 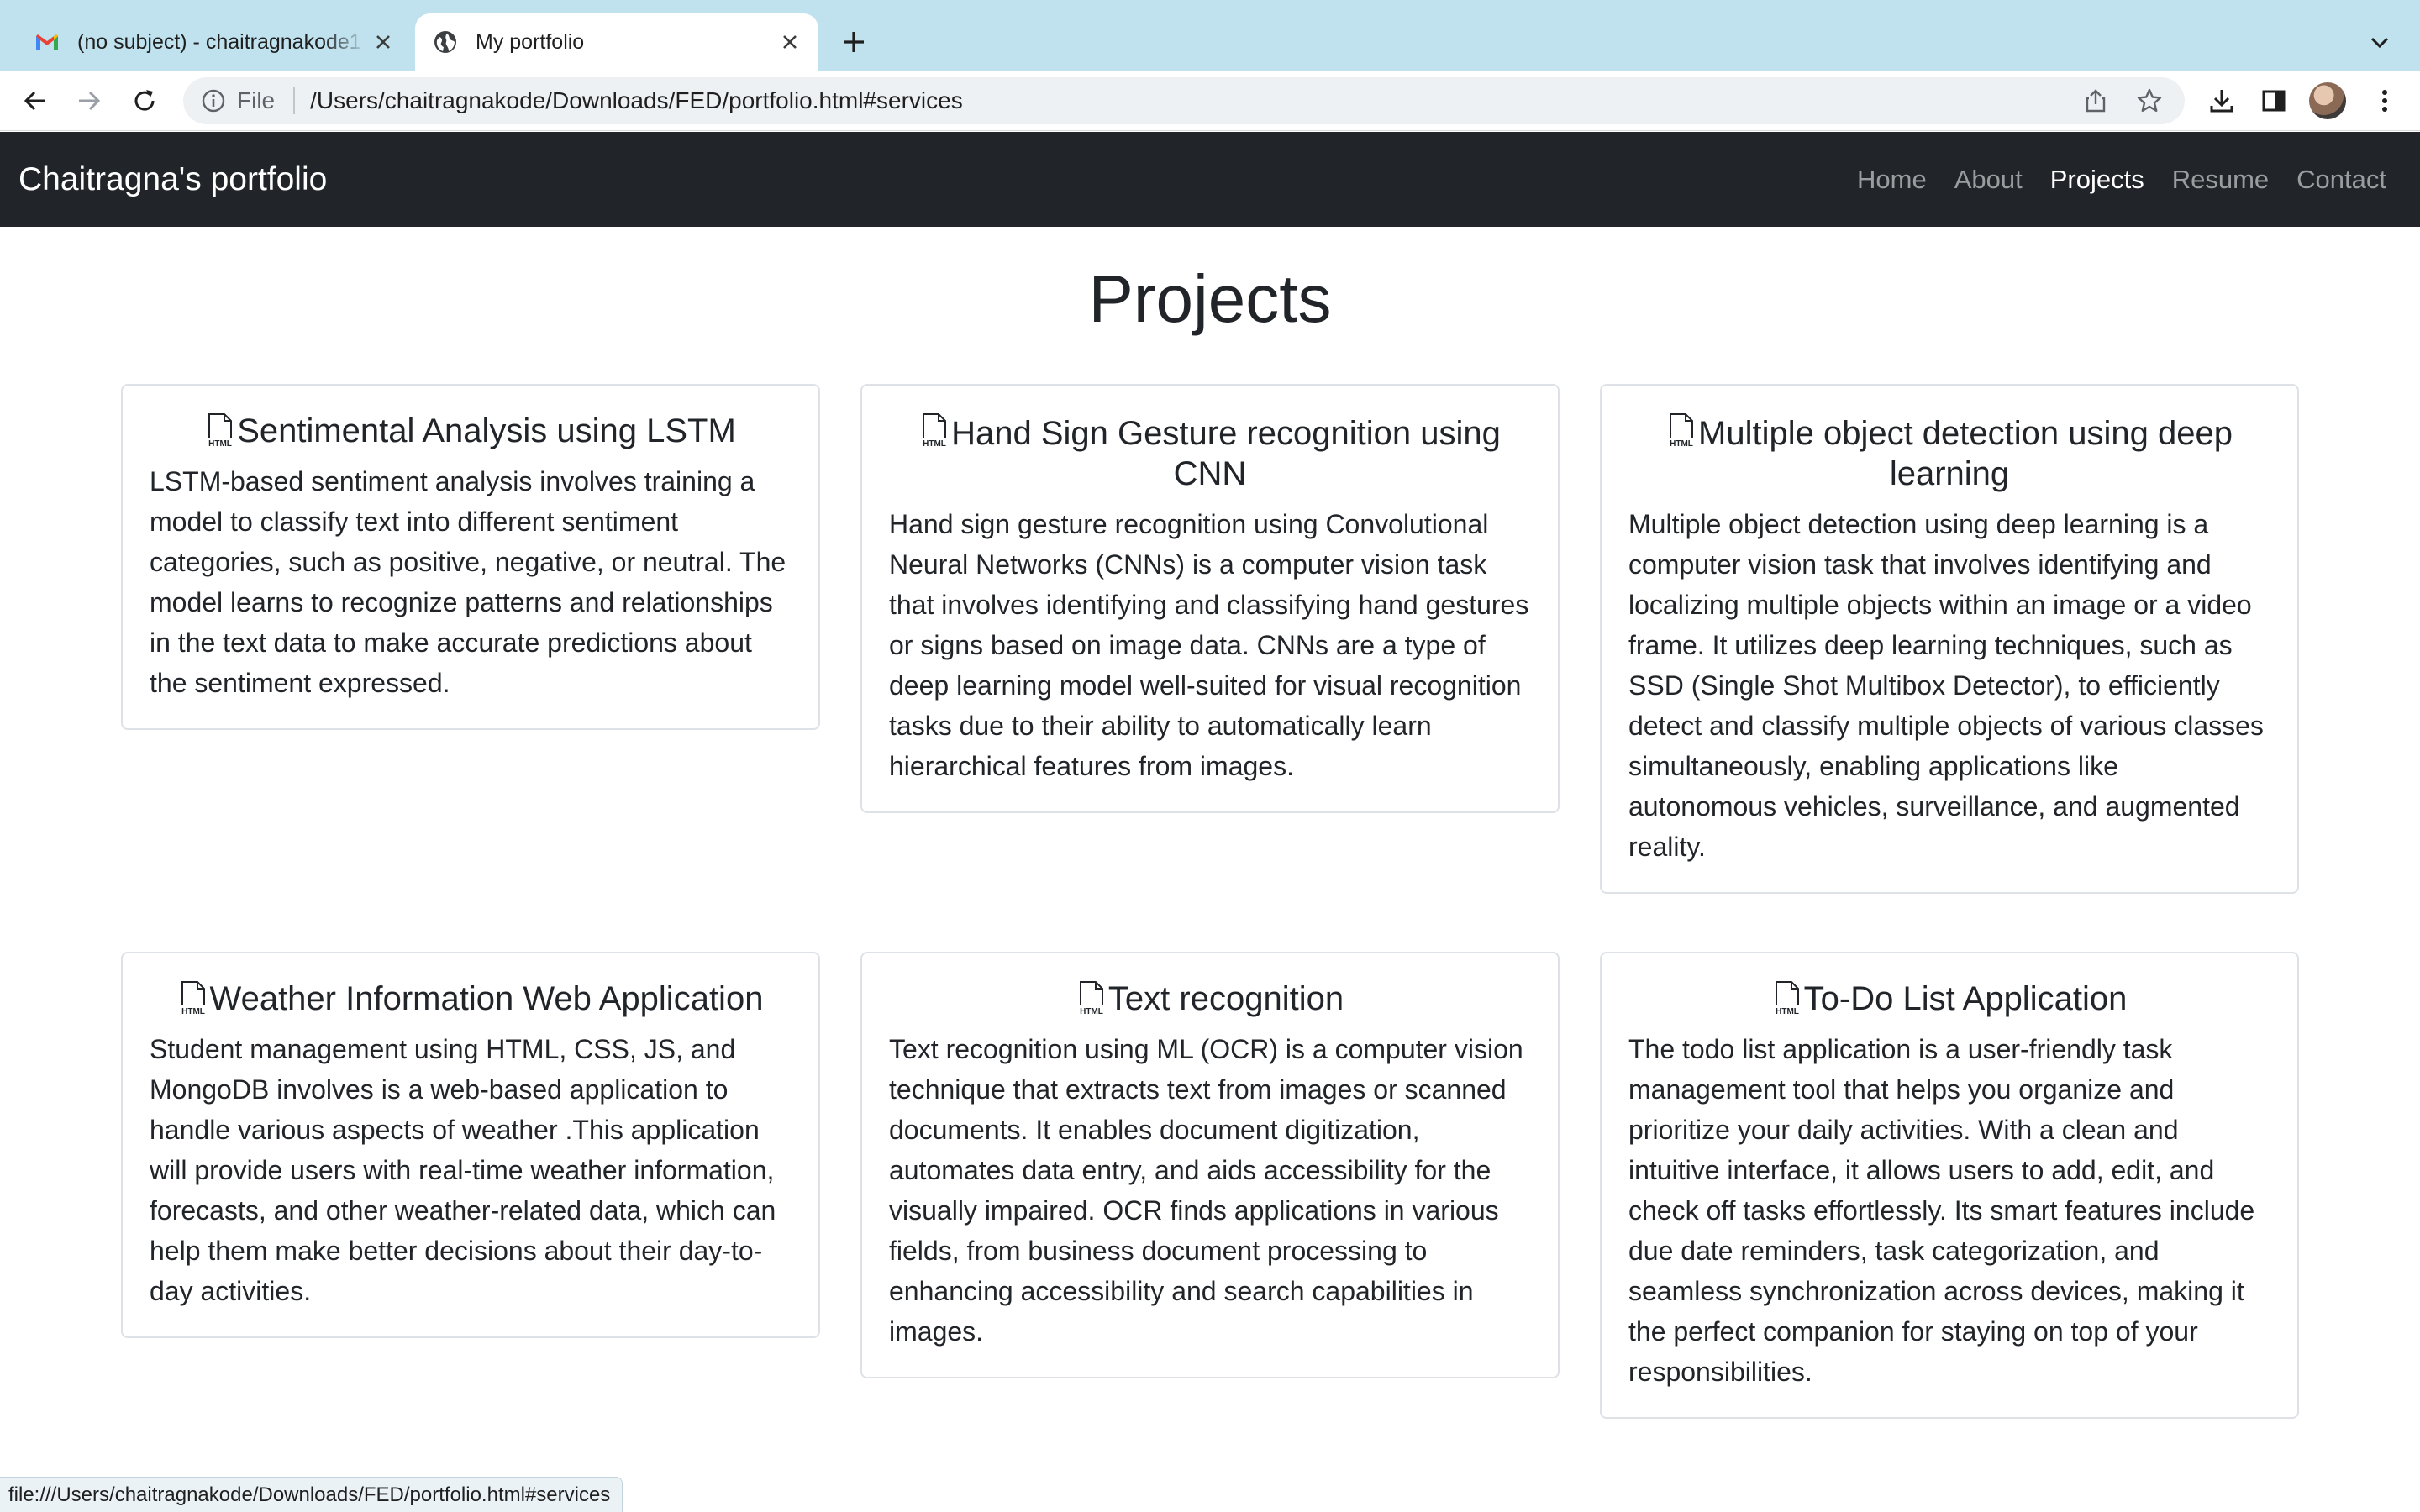 What do you see at coordinates (2341, 180) in the screenshot?
I see `nav-link-contact: Contact` at bounding box center [2341, 180].